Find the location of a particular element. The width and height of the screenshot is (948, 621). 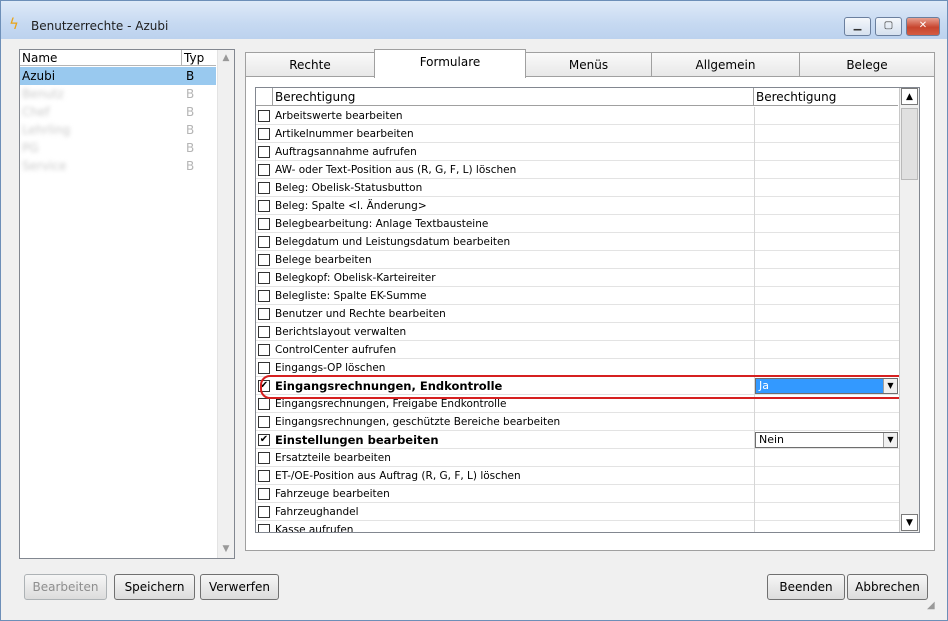

row-indicator-header is located at coordinates (264, 97).